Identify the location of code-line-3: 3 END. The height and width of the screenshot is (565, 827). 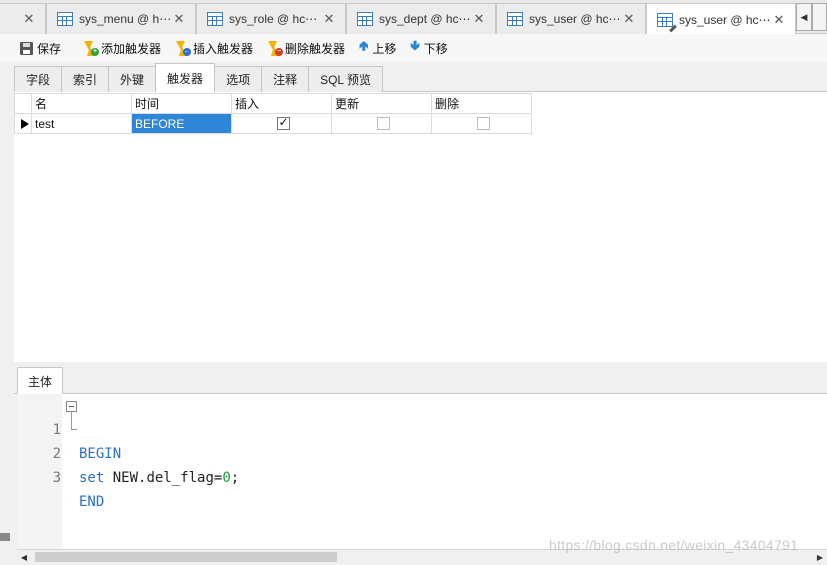
(61, 476).